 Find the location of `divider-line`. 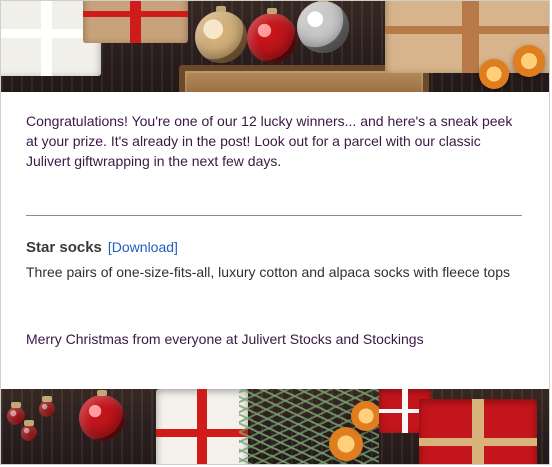

divider-line is located at coordinates (274, 215).